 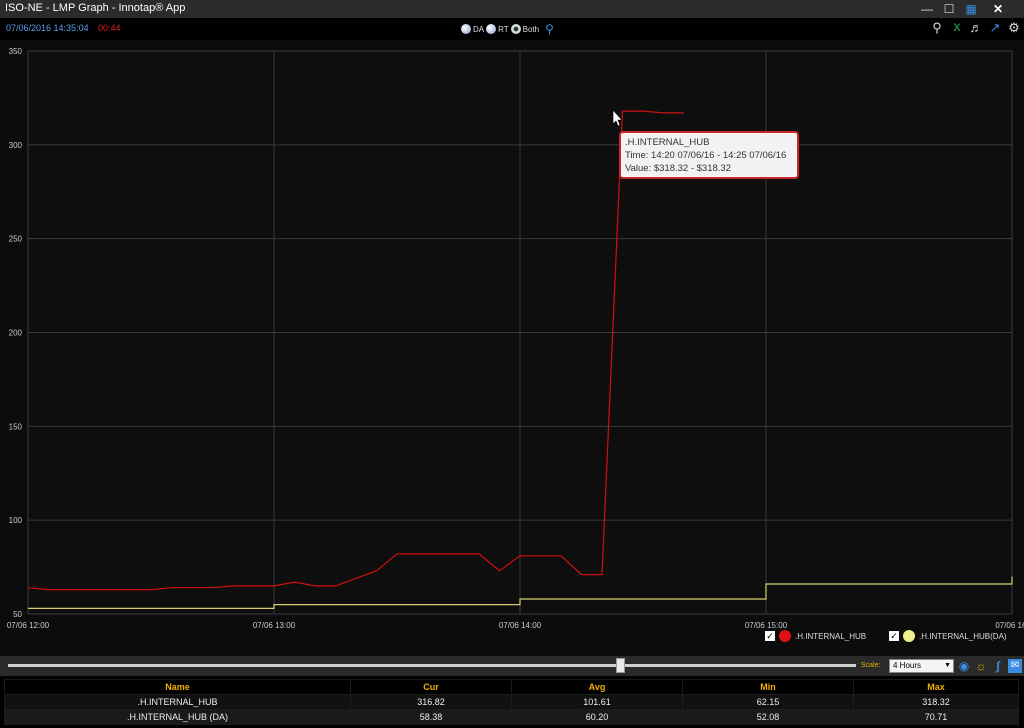 I want to click on scale-select-value: 4 Hours, so click(x=907, y=665).